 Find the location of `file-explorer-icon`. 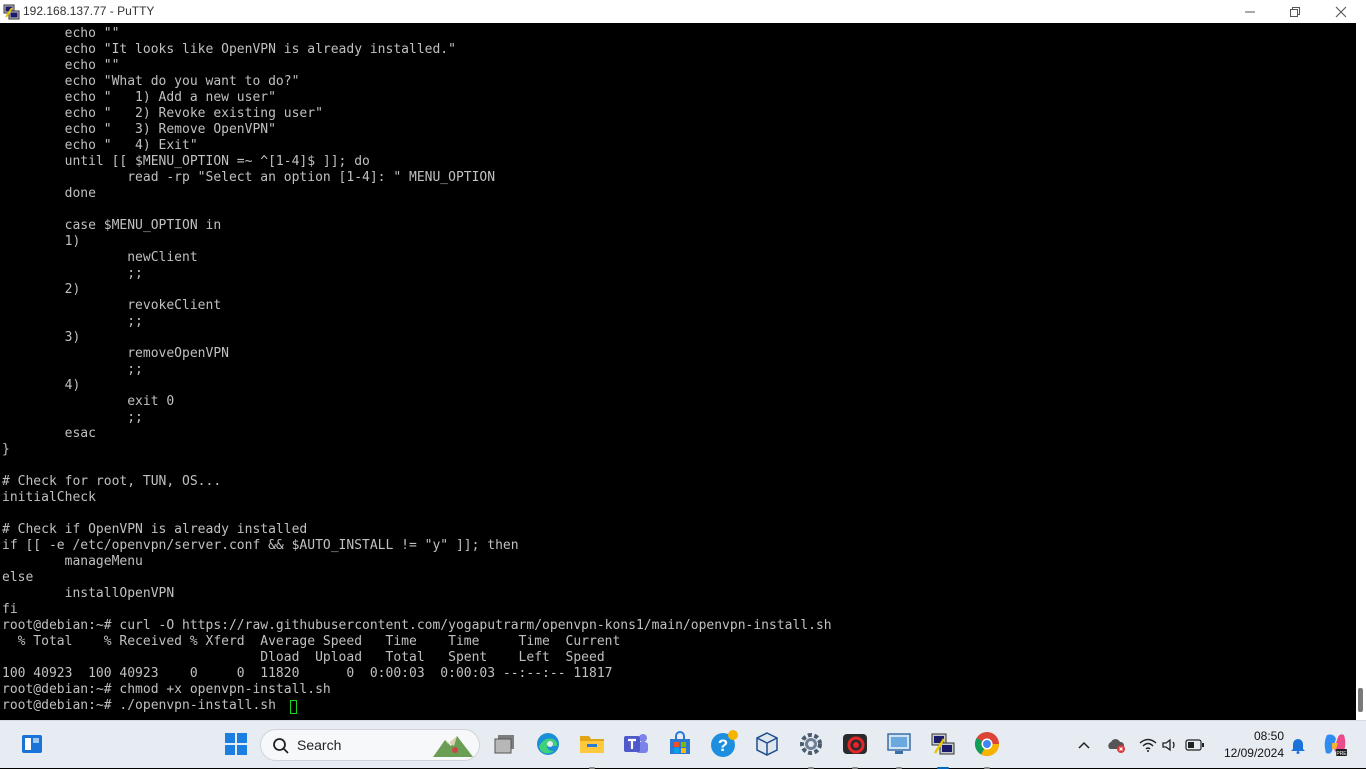

file-explorer-icon is located at coordinates (592, 749).